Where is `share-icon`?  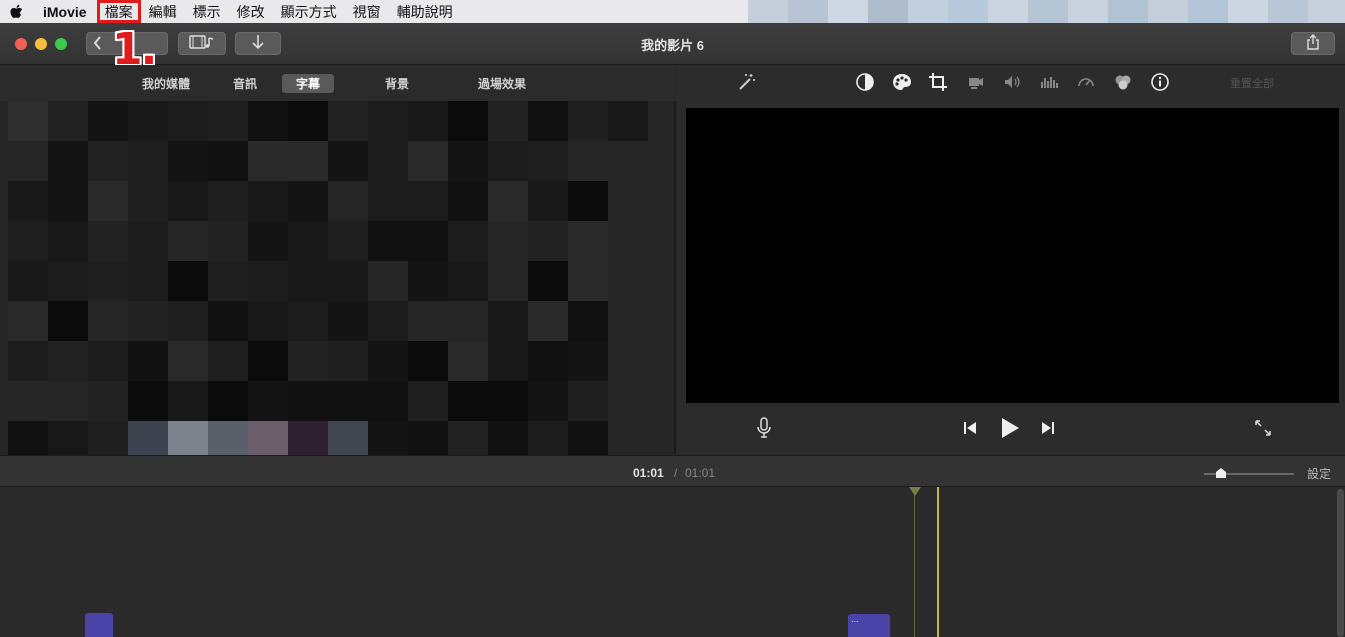
share-icon is located at coordinates (1313, 43).